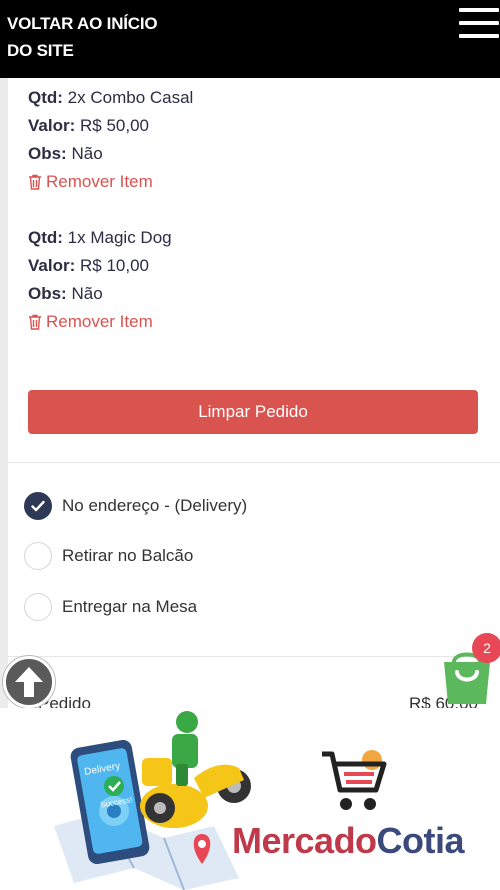 This screenshot has height=890, width=500. What do you see at coordinates (486, 648) in the screenshot?
I see `cart-count-badge: 2` at bounding box center [486, 648].